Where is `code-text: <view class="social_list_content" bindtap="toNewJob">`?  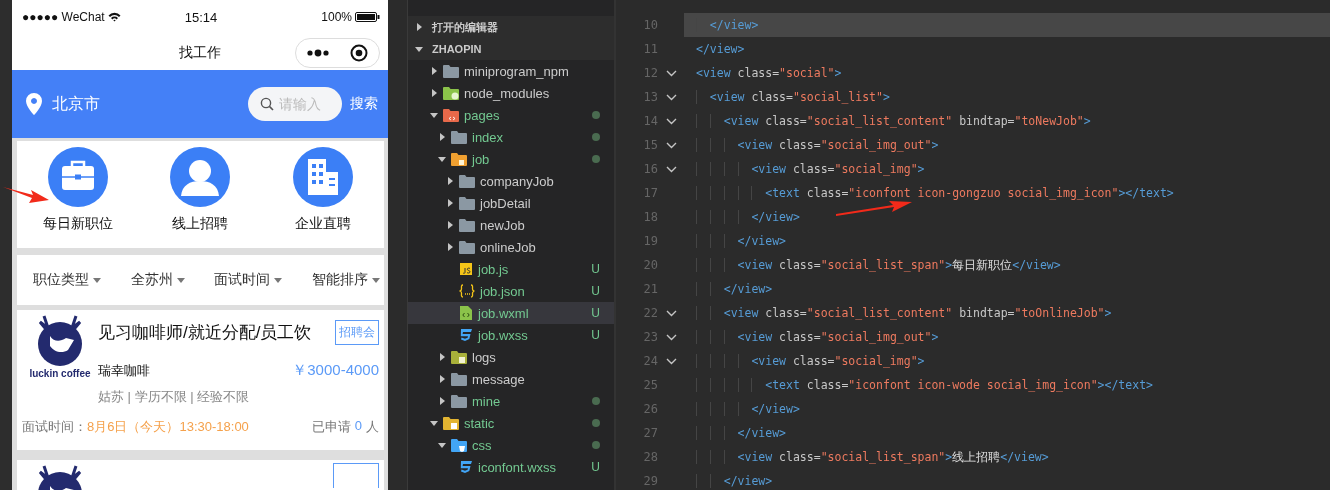
code-text: <view class="social_list_content" bindtap="toNewJob"> is located at coordinates (887, 121).